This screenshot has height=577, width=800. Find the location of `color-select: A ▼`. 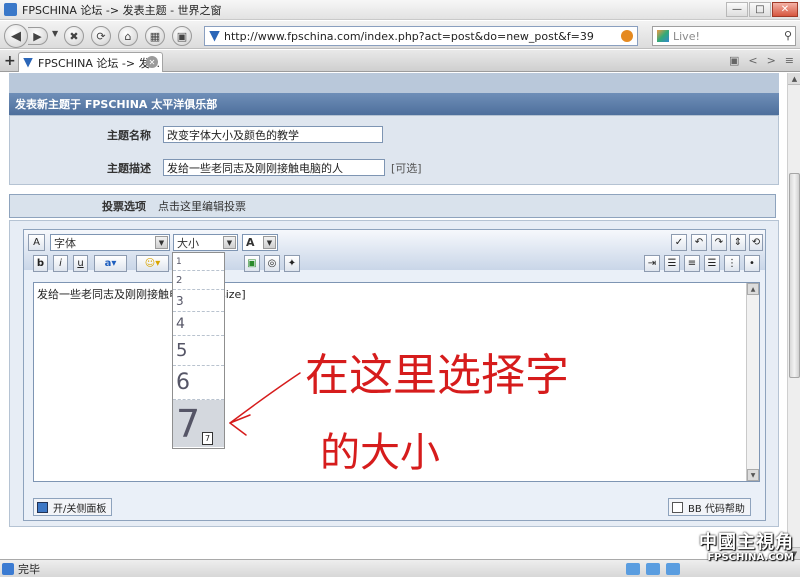

color-select: A ▼ is located at coordinates (260, 242).